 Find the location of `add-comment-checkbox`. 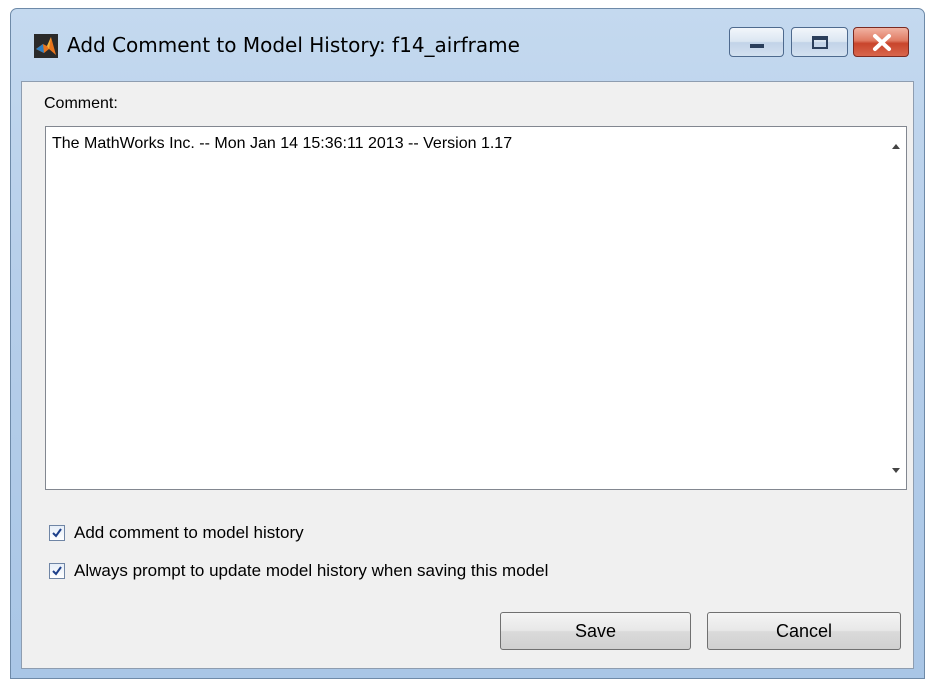

add-comment-checkbox is located at coordinates (57, 533).